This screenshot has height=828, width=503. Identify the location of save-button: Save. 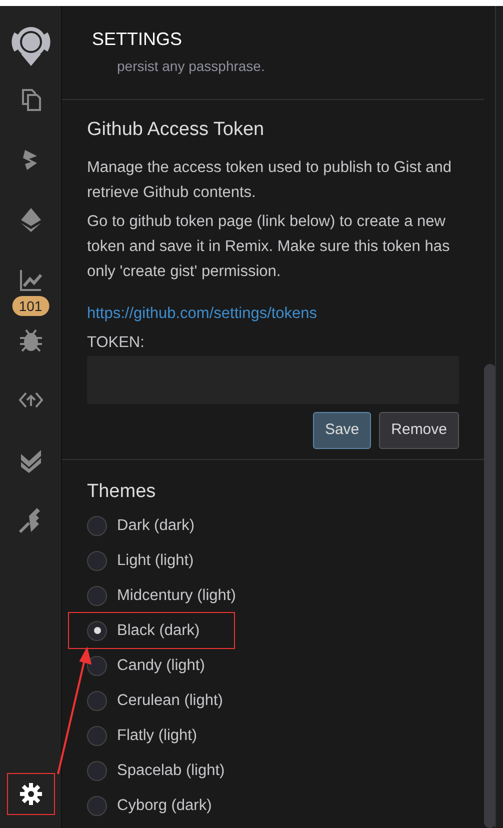
(342, 430).